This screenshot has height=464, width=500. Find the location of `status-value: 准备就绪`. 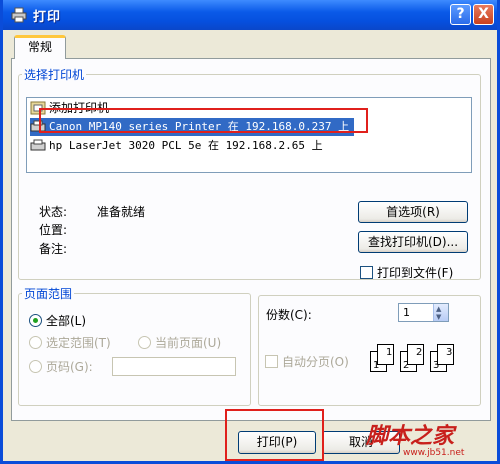

status-value: 准备就绪 is located at coordinates (121, 212).